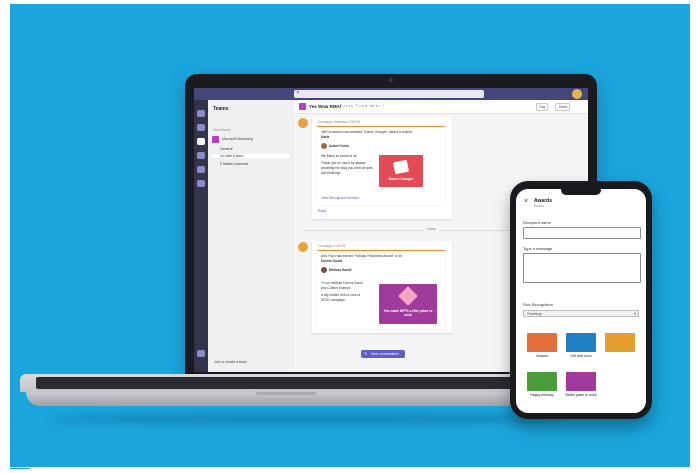  Describe the element at coordinates (251, 156) in the screenshot. I see `channel-active: Go with a team` at that location.